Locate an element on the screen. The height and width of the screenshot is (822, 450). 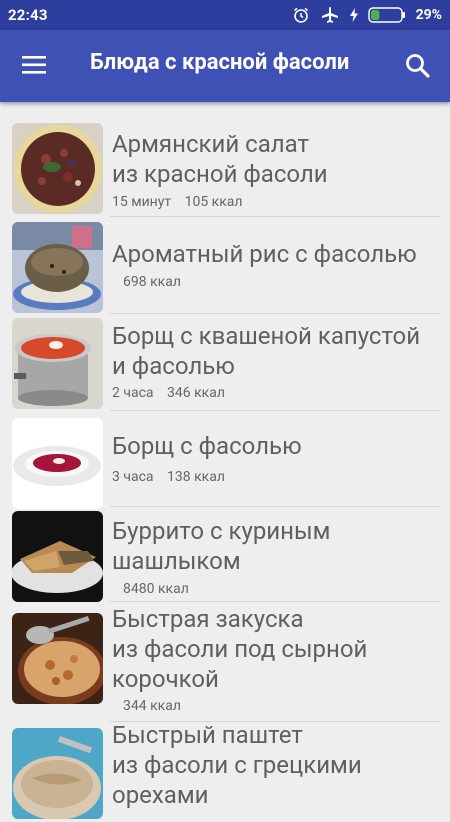
recipe-meta: 3 часа 138 ккал is located at coordinates (173, 477).